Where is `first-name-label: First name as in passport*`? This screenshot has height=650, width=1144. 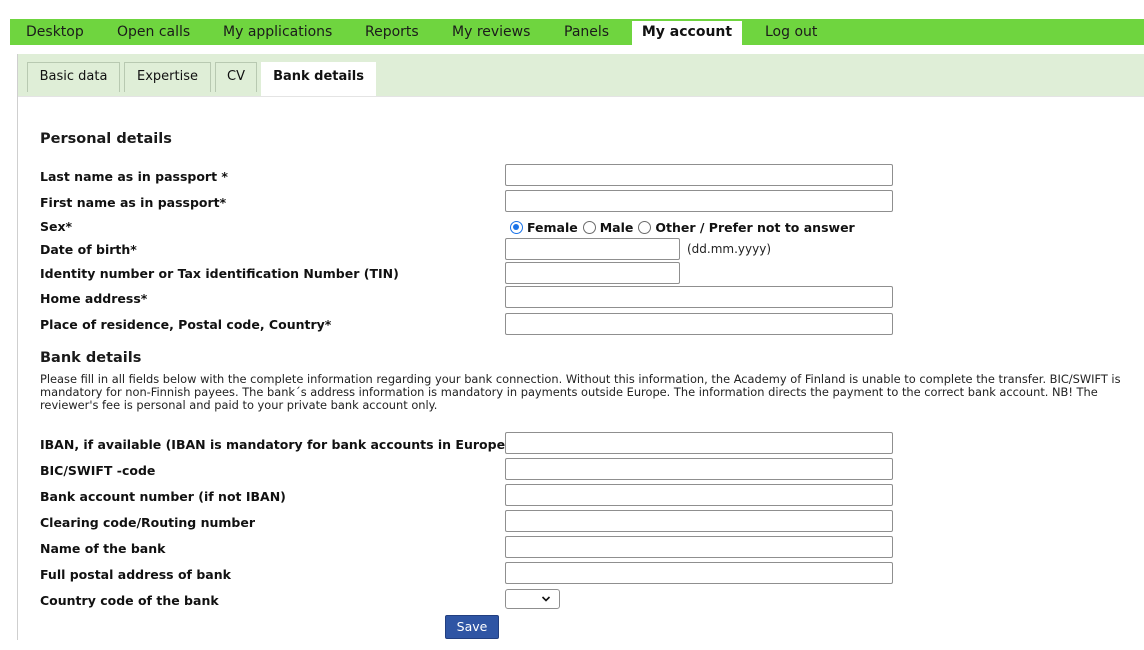 first-name-label: First name as in passport* is located at coordinates (133, 202).